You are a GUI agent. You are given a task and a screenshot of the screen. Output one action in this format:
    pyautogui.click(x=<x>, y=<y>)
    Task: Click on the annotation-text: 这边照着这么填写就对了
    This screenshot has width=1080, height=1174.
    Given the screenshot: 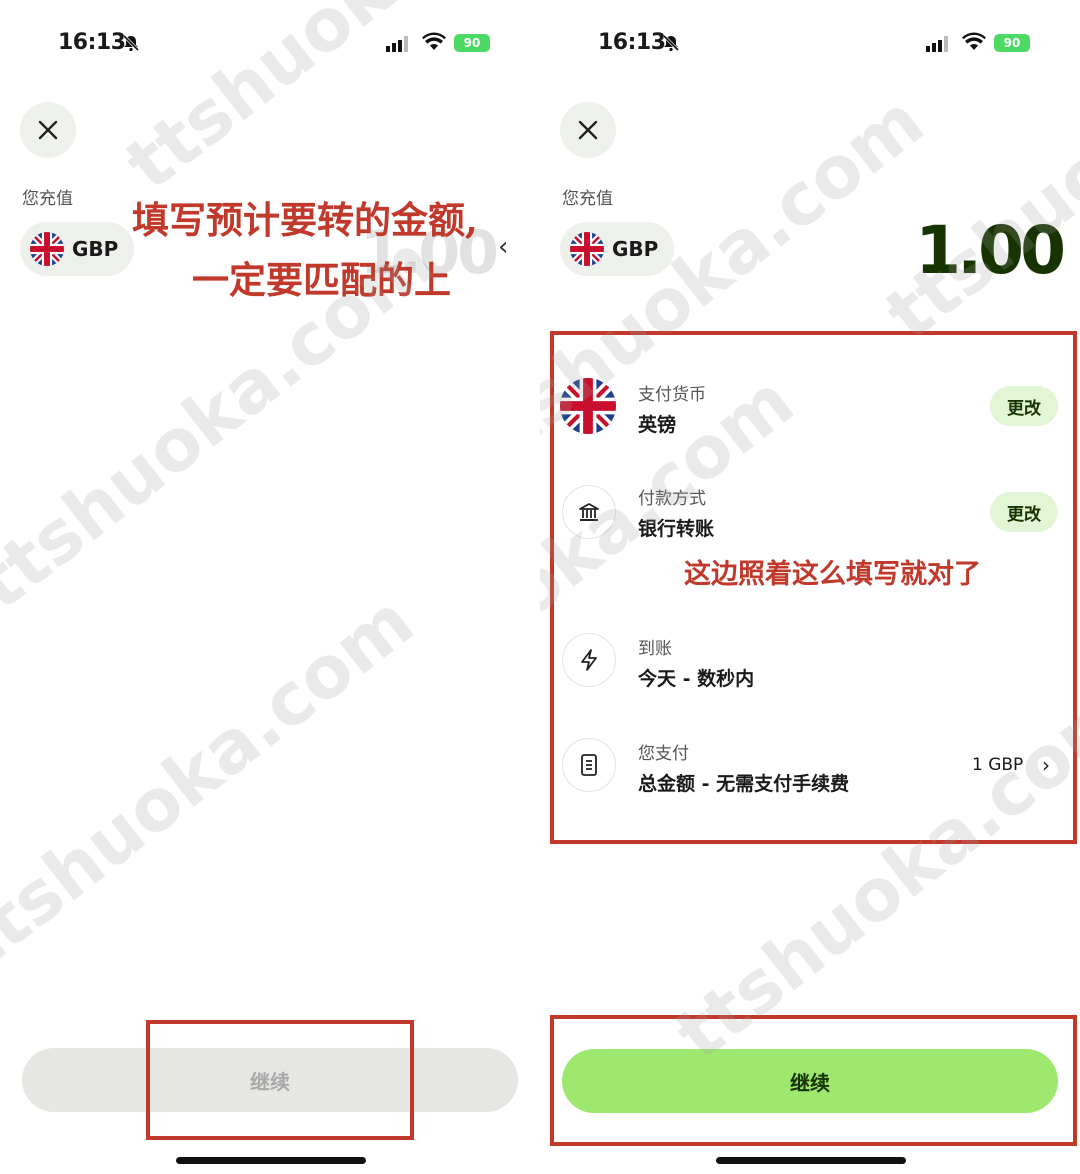 What is the action you would take?
    pyautogui.click(x=832, y=574)
    